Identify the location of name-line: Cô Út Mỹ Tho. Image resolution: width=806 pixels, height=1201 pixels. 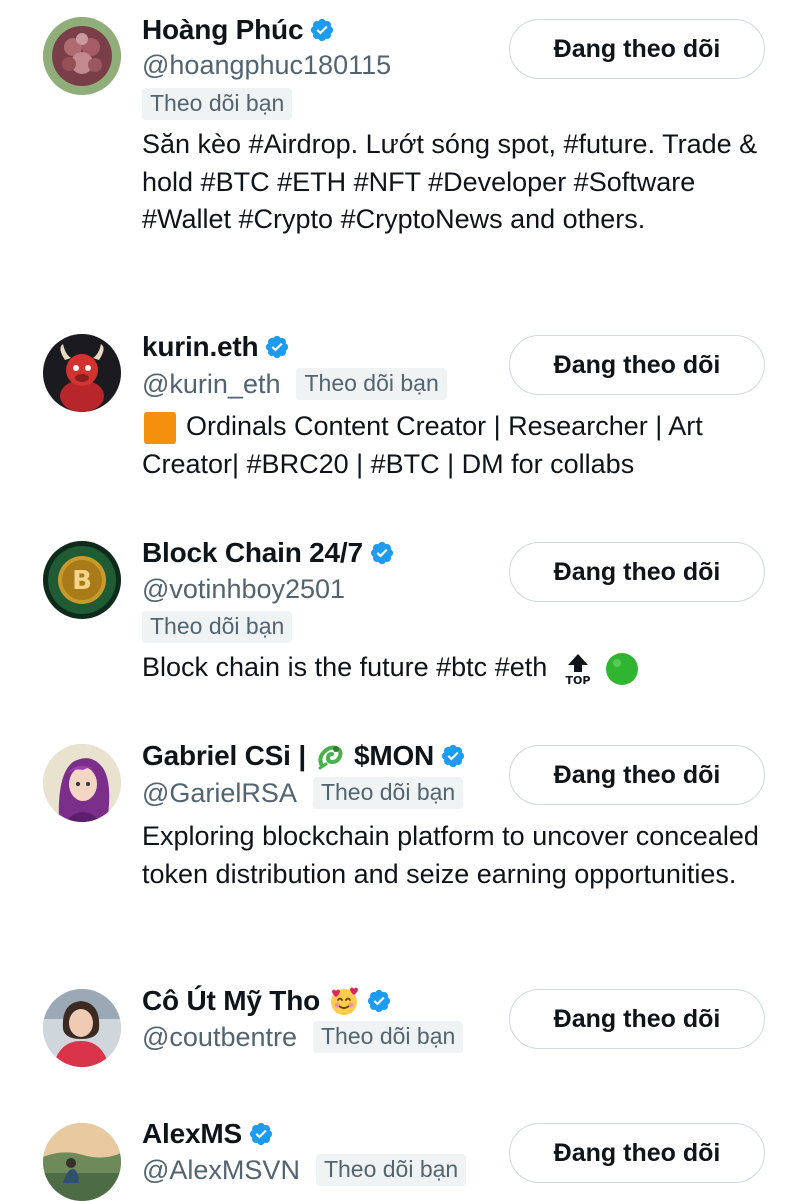
(267, 1001).